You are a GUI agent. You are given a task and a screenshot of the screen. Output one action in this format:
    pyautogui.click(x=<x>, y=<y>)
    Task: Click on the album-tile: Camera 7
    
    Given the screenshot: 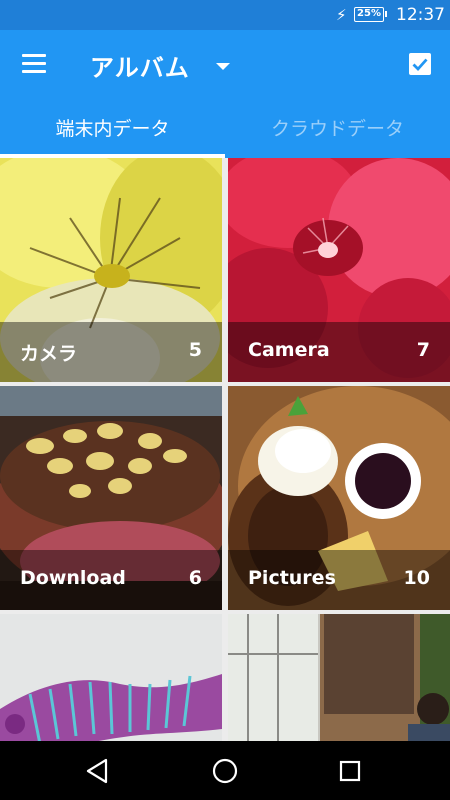 What is the action you would take?
    pyautogui.click(x=339, y=270)
    